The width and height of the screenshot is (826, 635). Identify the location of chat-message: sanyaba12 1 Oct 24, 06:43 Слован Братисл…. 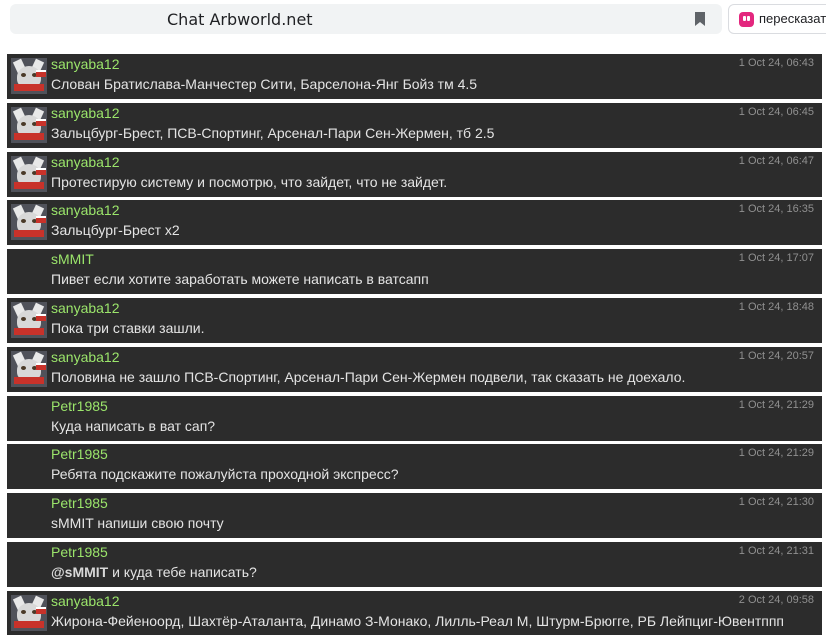
(414, 76).